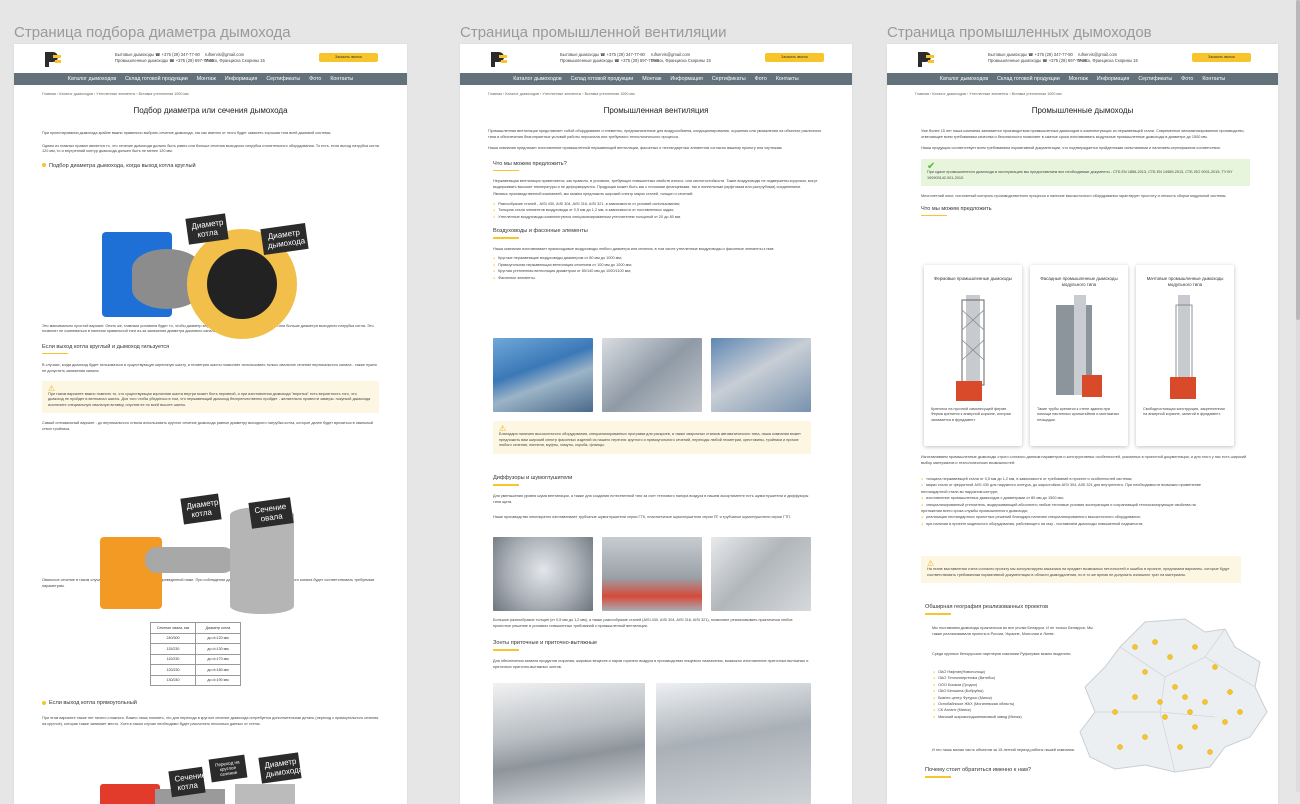  What do you see at coordinates (1085, 211) in the screenshot?
I see `section-heading: Что мы можем предложить` at bounding box center [1085, 211].